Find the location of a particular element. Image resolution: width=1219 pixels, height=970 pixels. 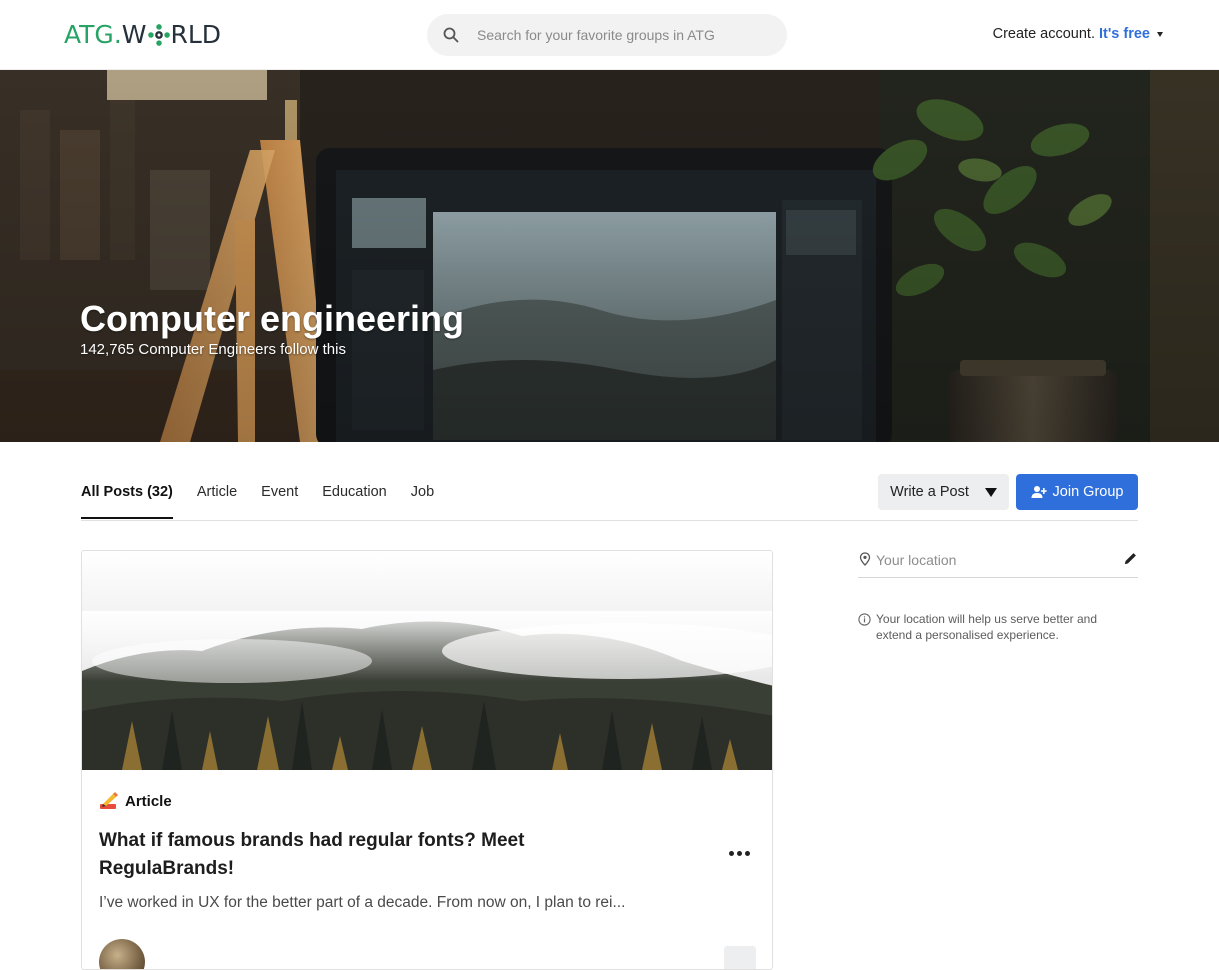

triangle-down-icon is located at coordinates (990, 492).